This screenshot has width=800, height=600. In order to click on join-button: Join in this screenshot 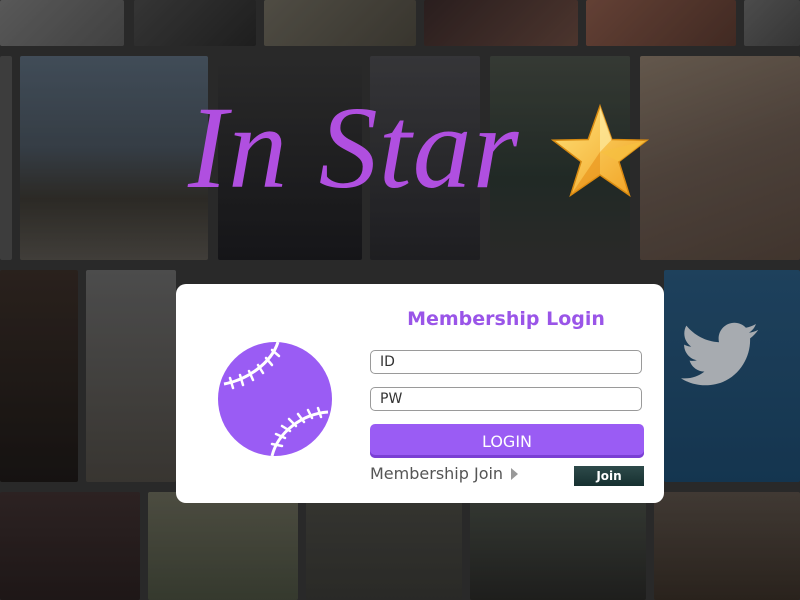, I will do `click(609, 476)`.